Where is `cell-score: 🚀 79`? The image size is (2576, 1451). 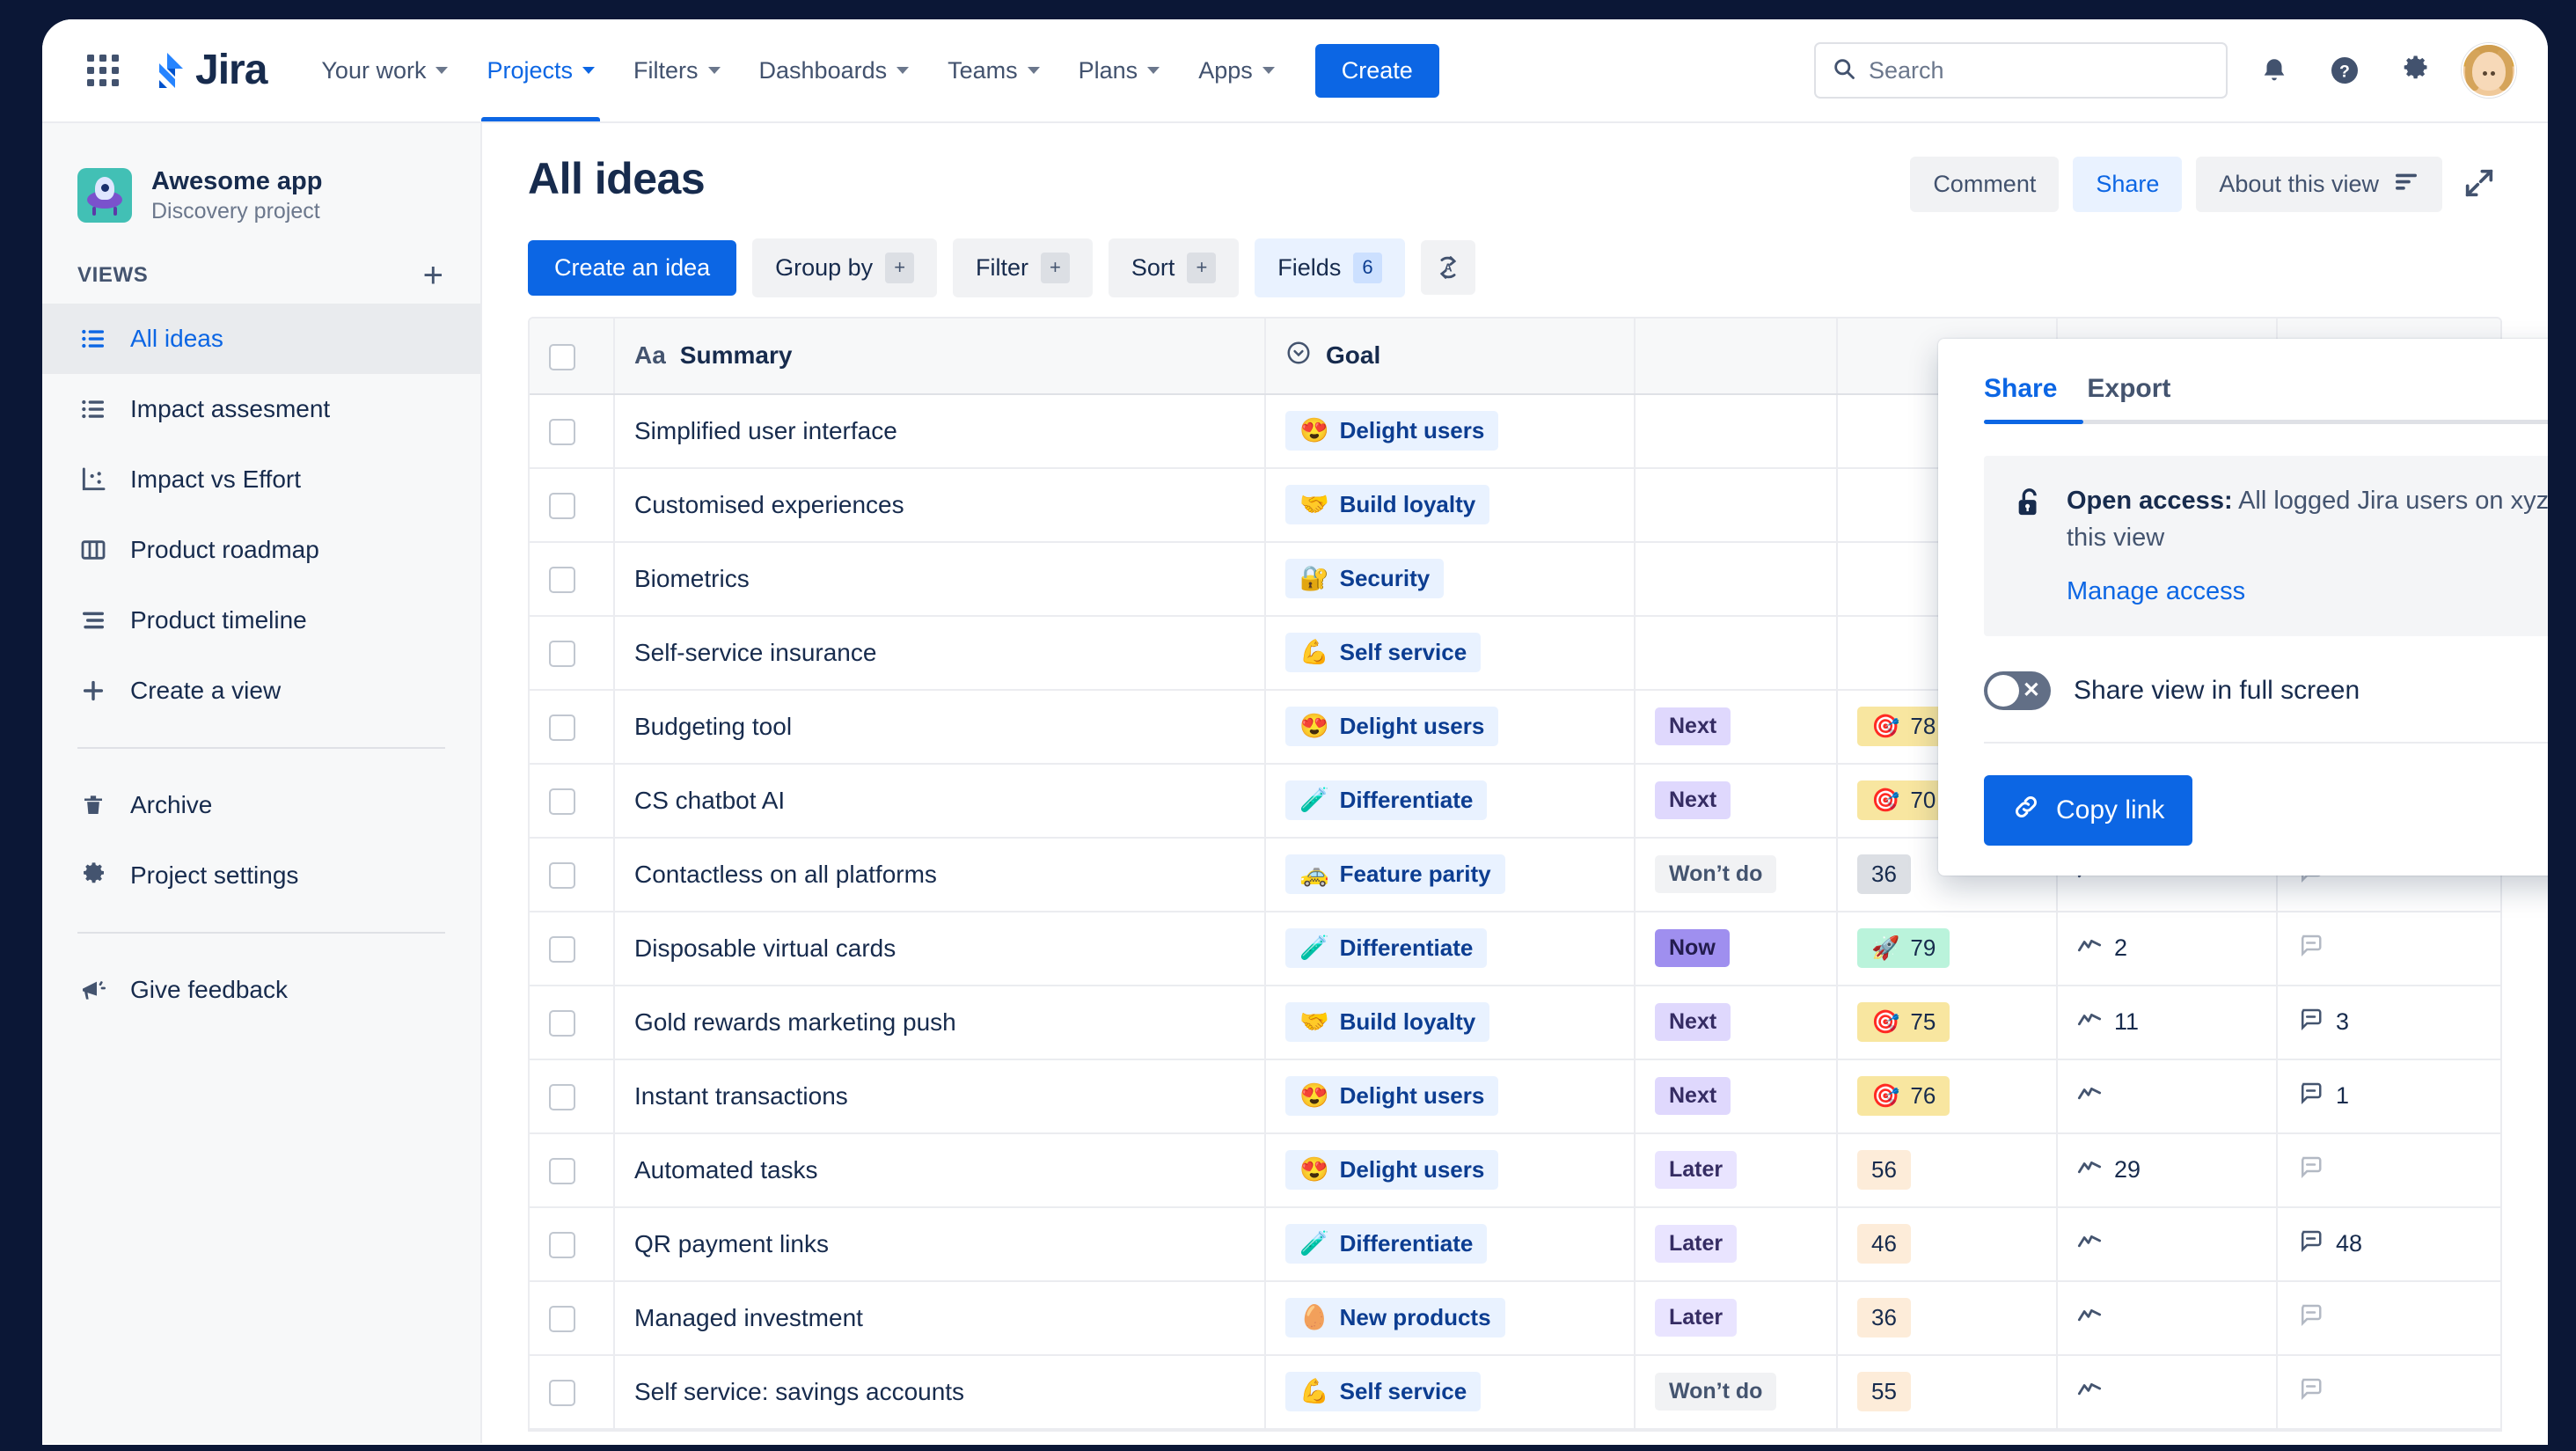
cell-score: 🚀 79 is located at coordinates (1947, 948).